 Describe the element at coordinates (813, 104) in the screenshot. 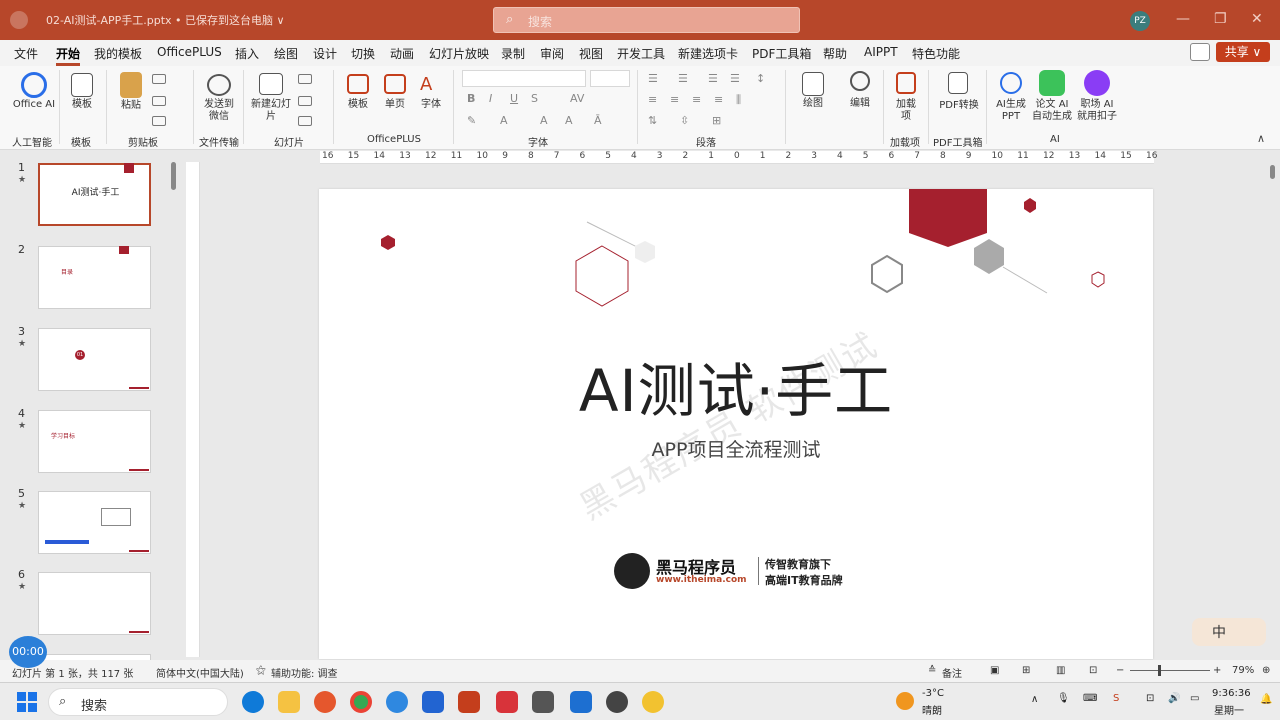

I see `drawing-button: 绘图` at that location.